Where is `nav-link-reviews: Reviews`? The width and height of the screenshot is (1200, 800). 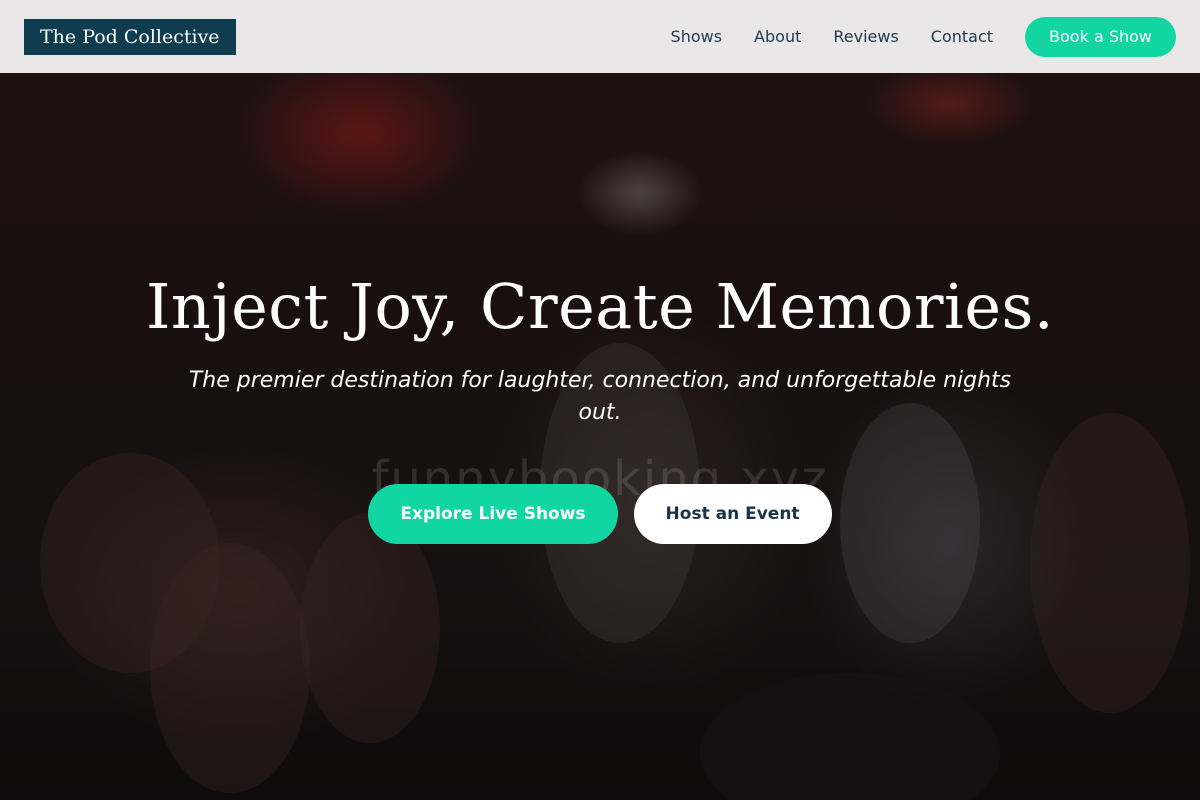 nav-link-reviews: Reviews is located at coordinates (865, 36).